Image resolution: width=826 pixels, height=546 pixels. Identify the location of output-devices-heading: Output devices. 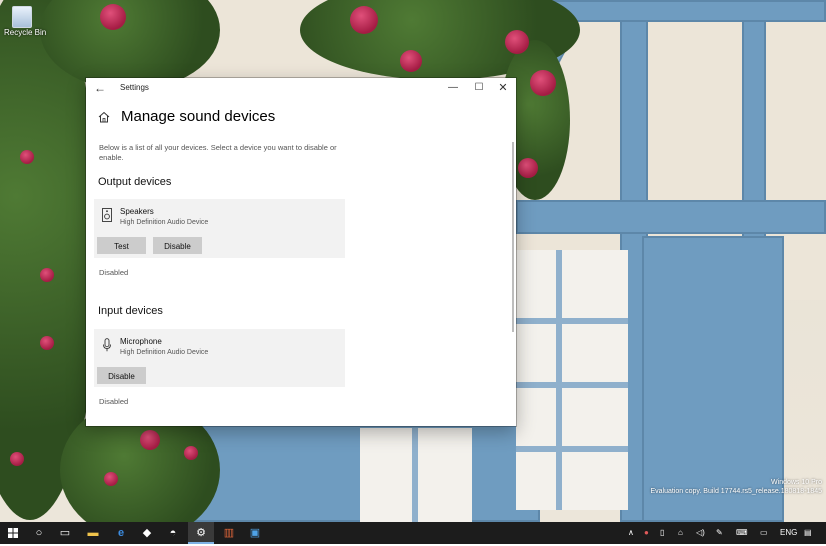
(135, 182).